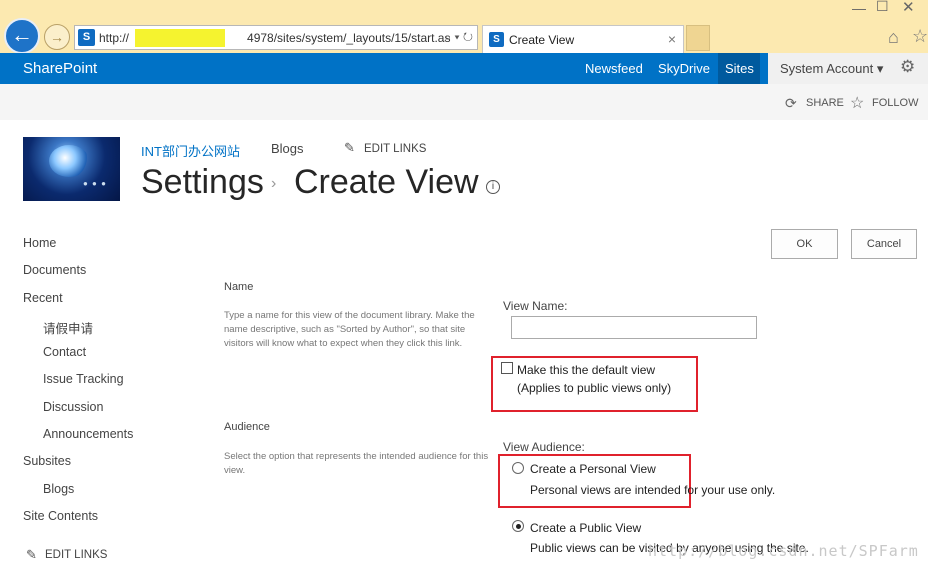 The width and height of the screenshot is (928, 572). I want to click on suite-link-skydrive: SkyDrive, so click(684, 68).